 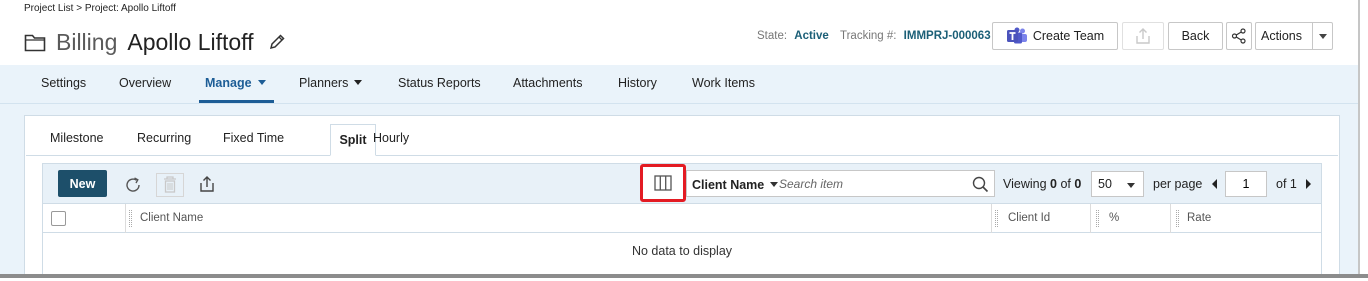 I want to click on subtab-milestone: Milestone, so click(x=77, y=138).